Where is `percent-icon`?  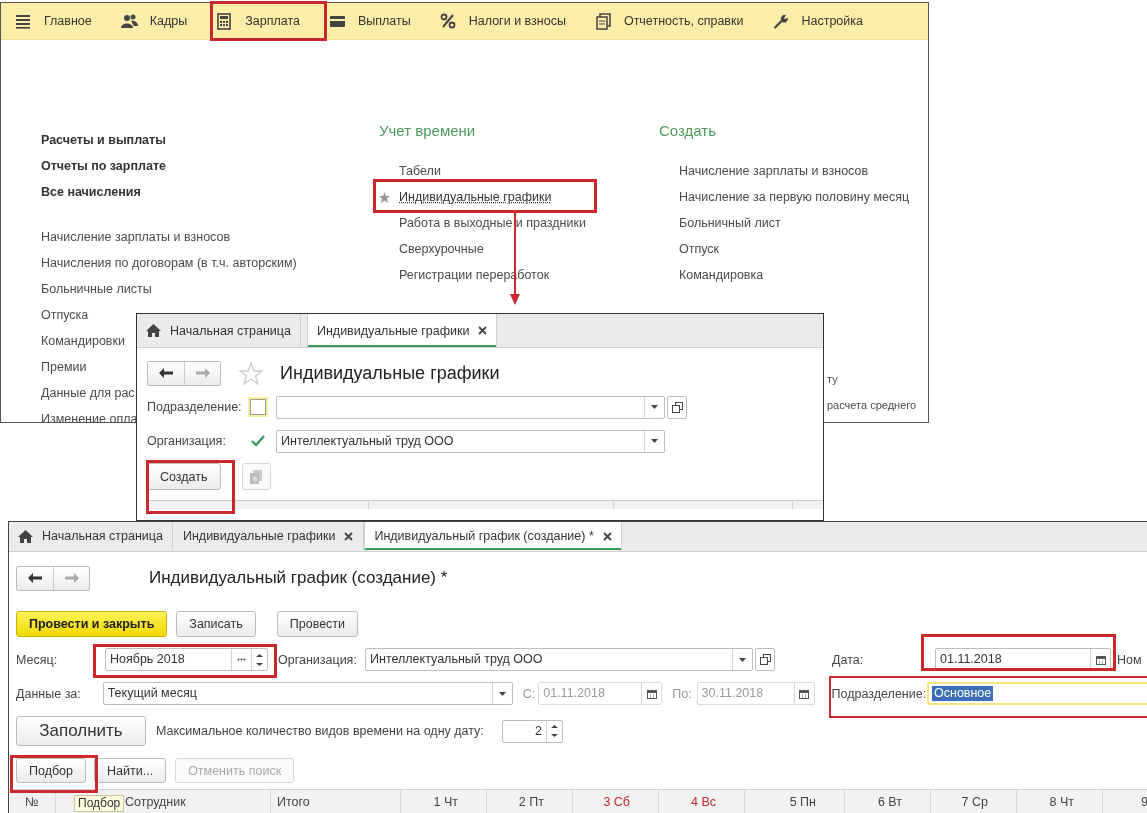 percent-icon is located at coordinates (448, 21).